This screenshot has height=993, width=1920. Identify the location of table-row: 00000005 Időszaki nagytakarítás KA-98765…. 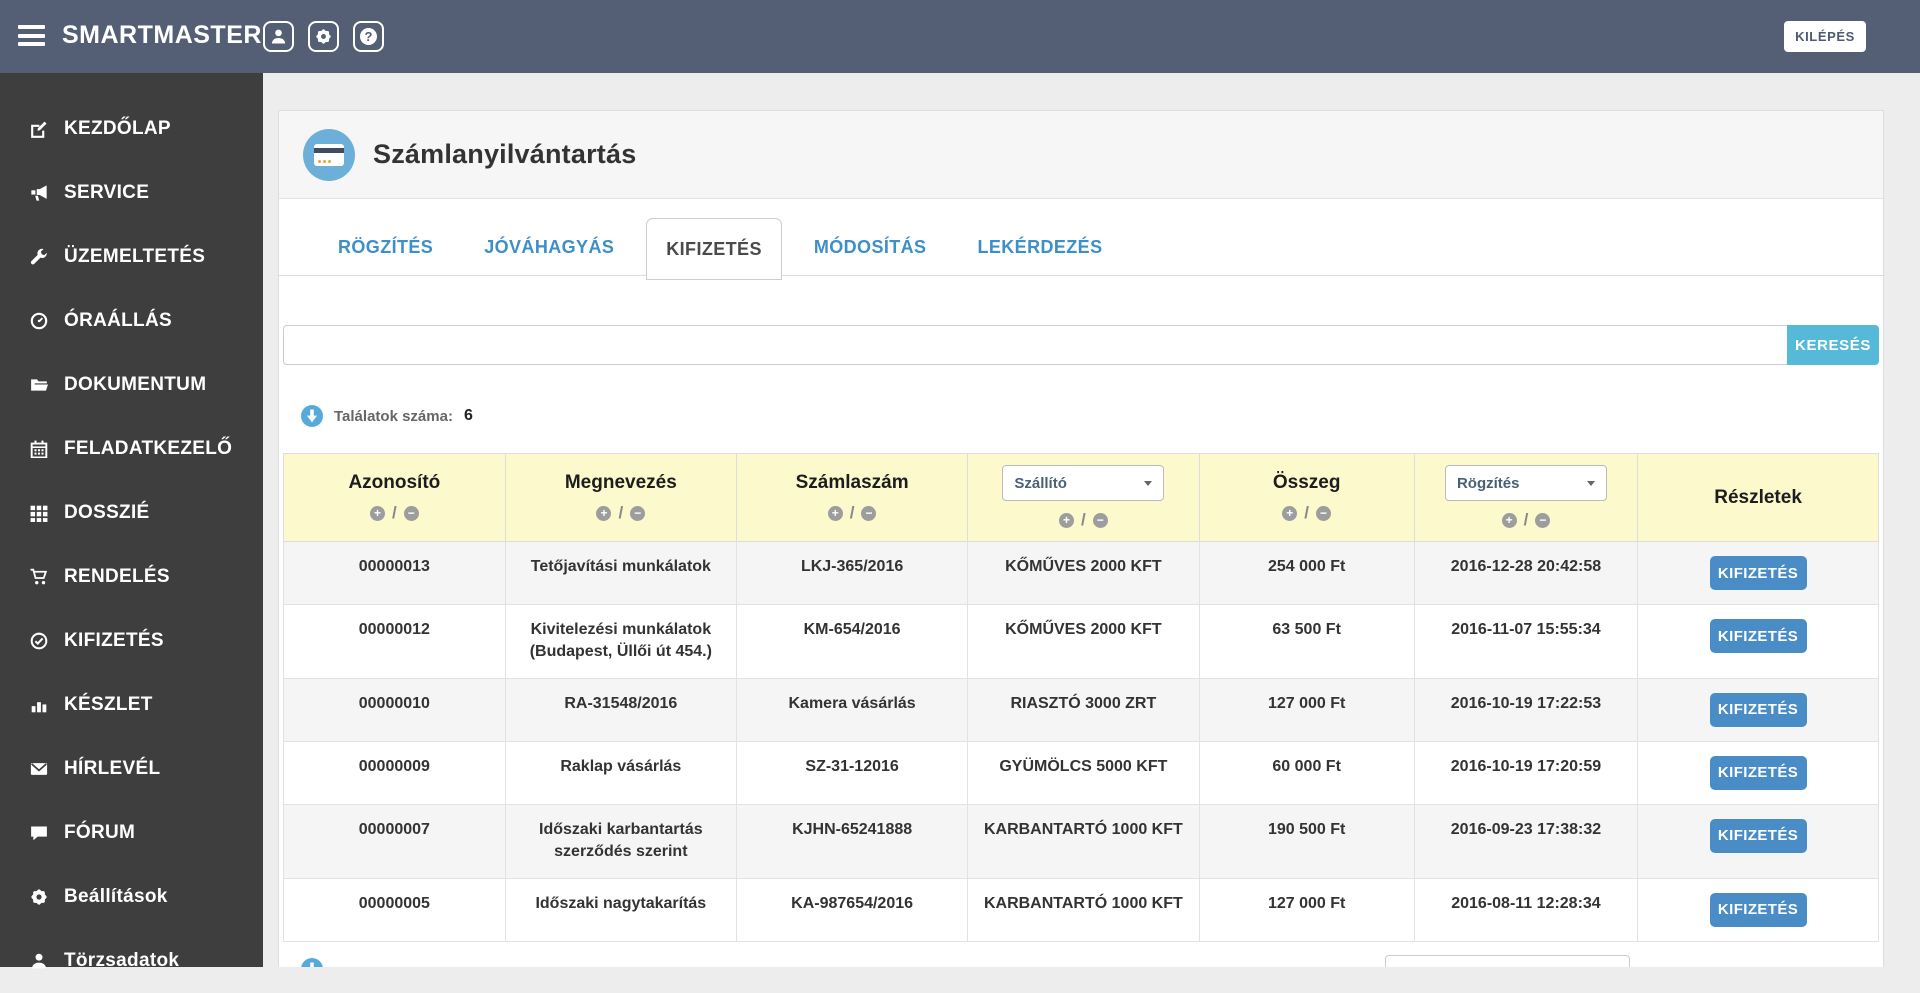
(1081, 909).